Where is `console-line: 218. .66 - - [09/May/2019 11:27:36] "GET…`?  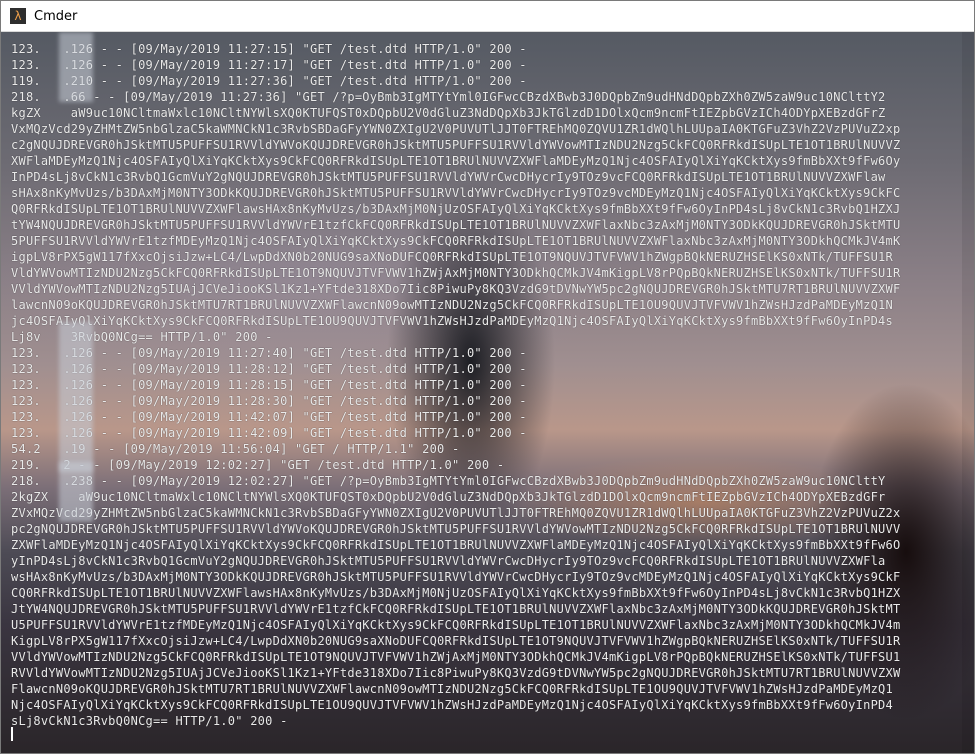
console-line: 218. .66 - - [09/May/2019 11:27:36] "GET… is located at coordinates (448, 97).